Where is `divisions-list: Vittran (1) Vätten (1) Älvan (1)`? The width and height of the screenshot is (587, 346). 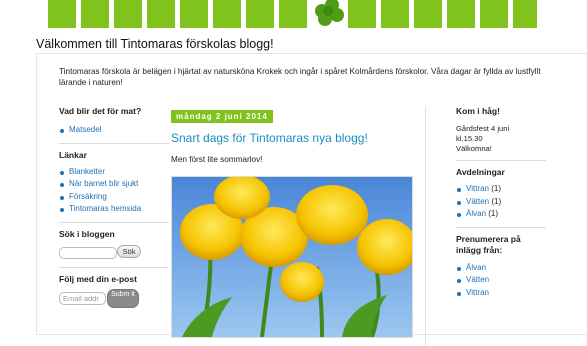 divisions-list: Vittran (1) Vätten (1) Älvan (1) is located at coordinates (501, 202).